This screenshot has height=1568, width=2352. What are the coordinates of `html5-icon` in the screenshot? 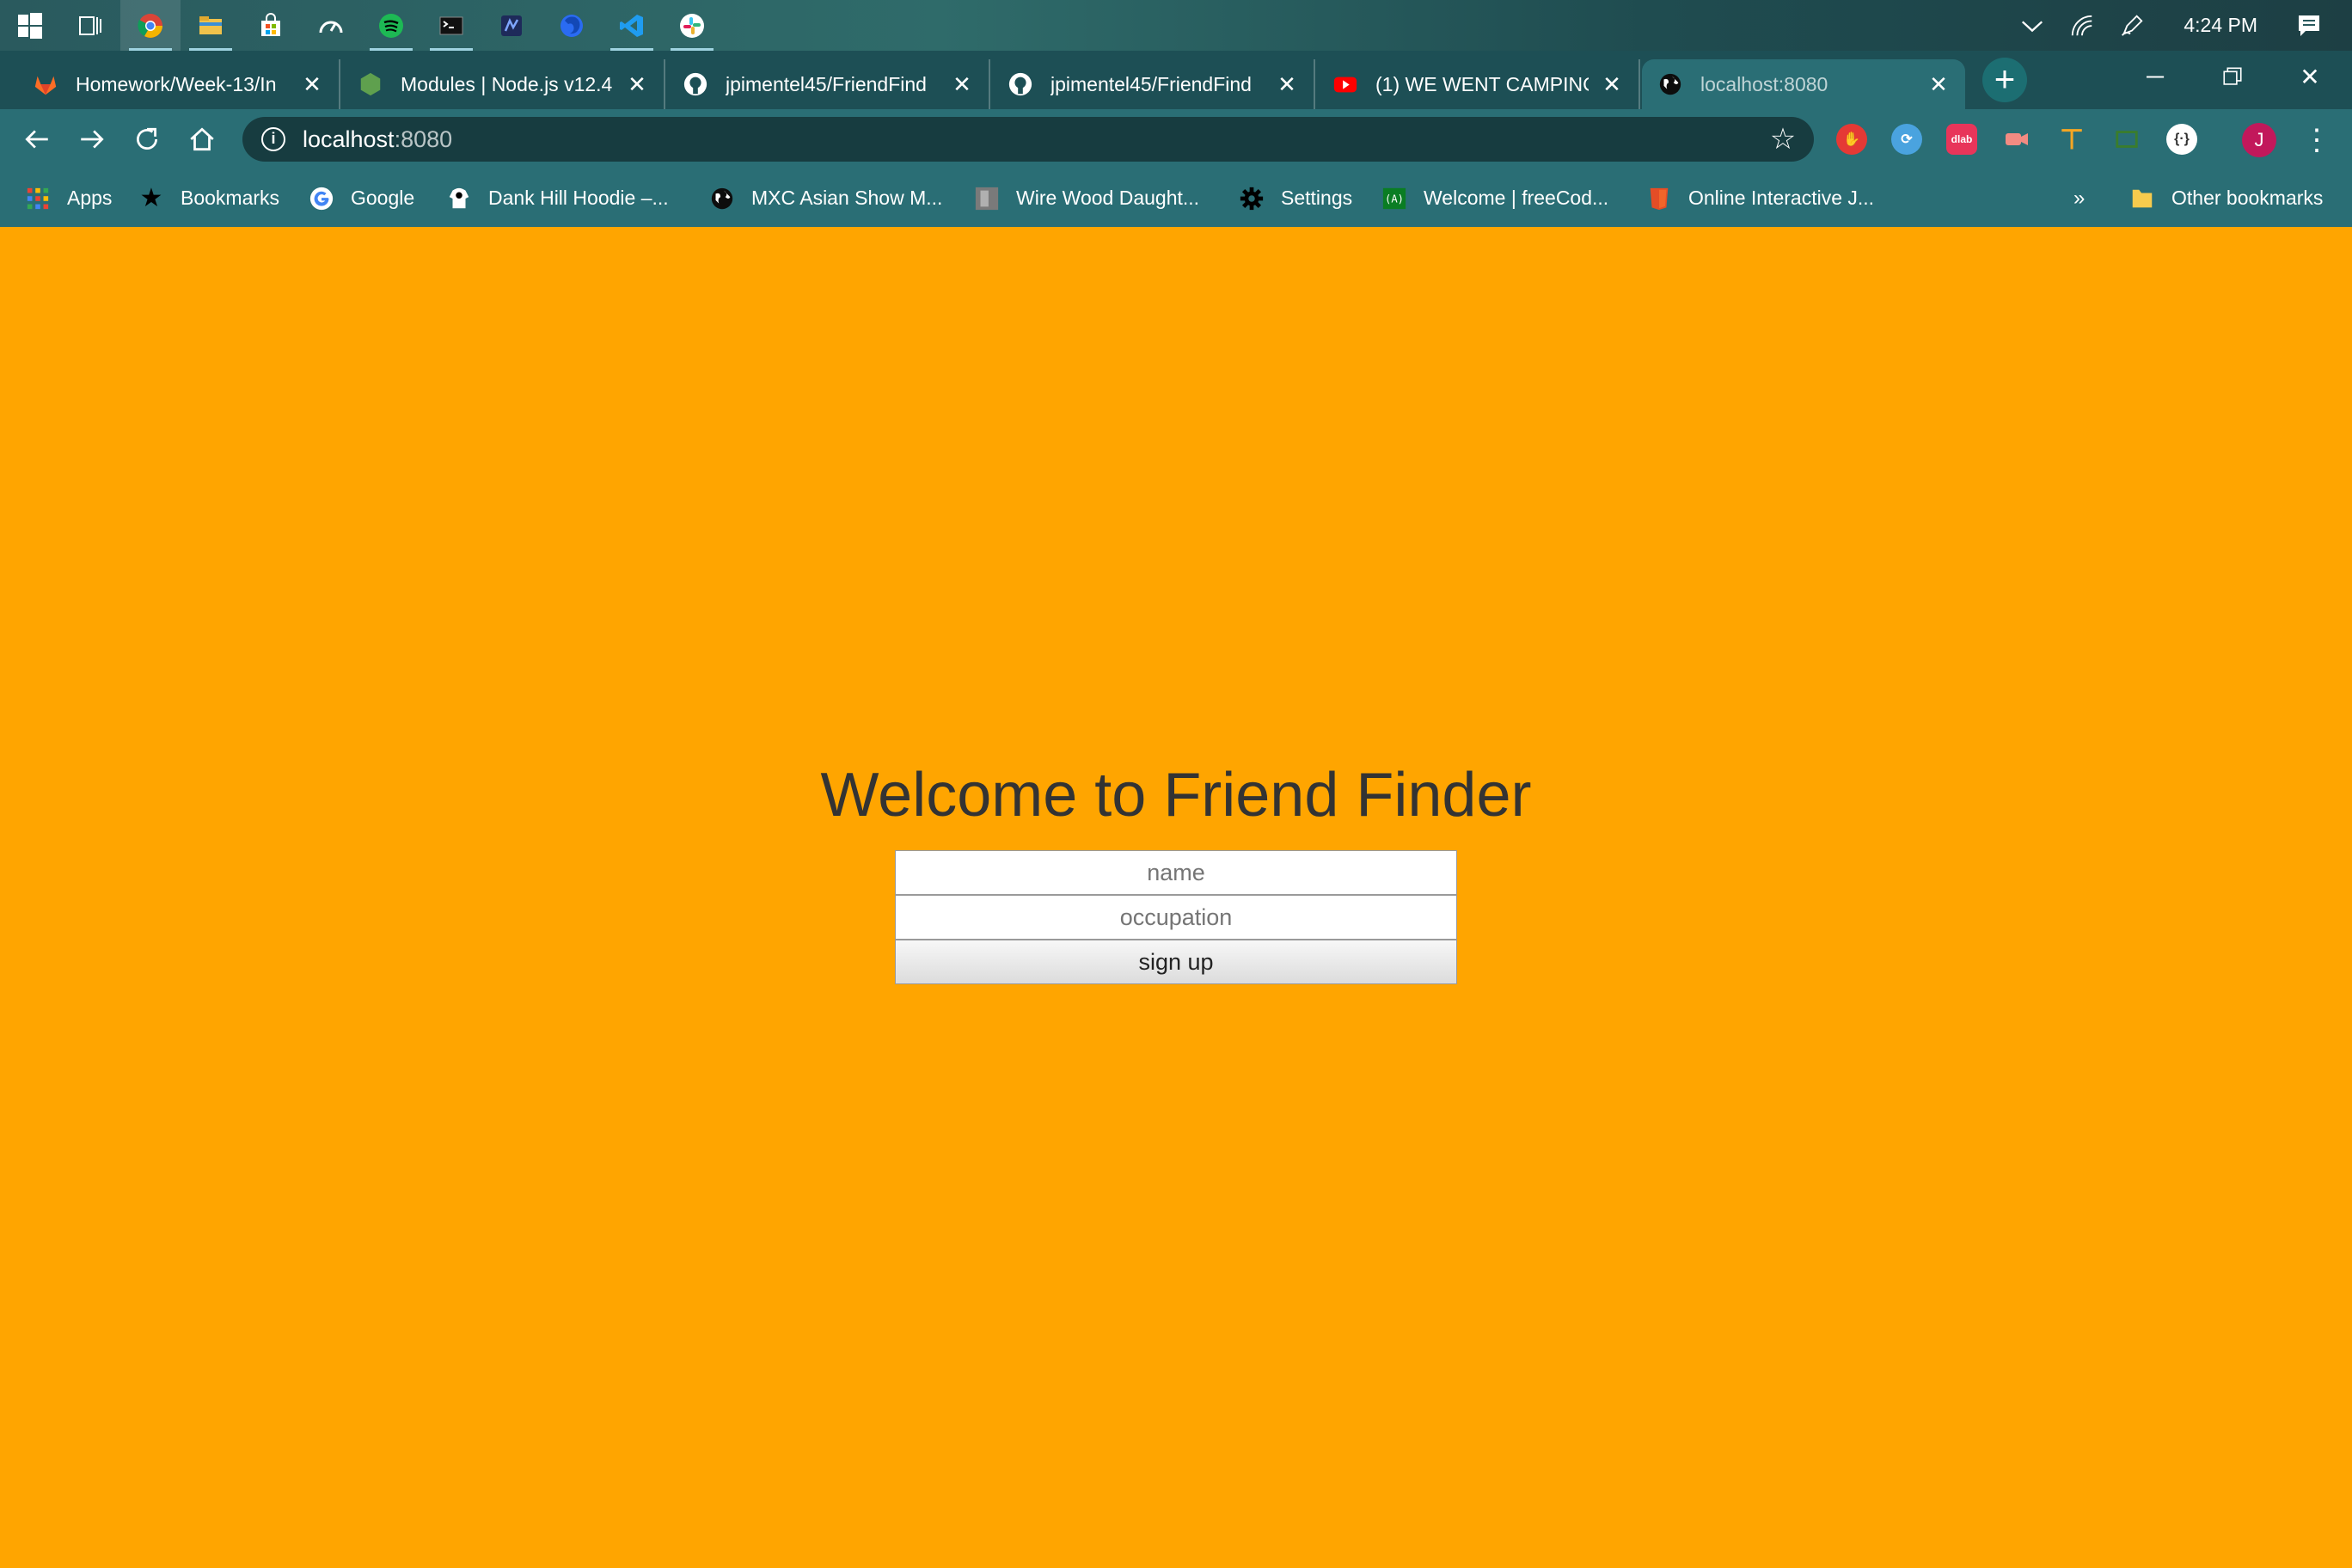 It's located at (1659, 198).